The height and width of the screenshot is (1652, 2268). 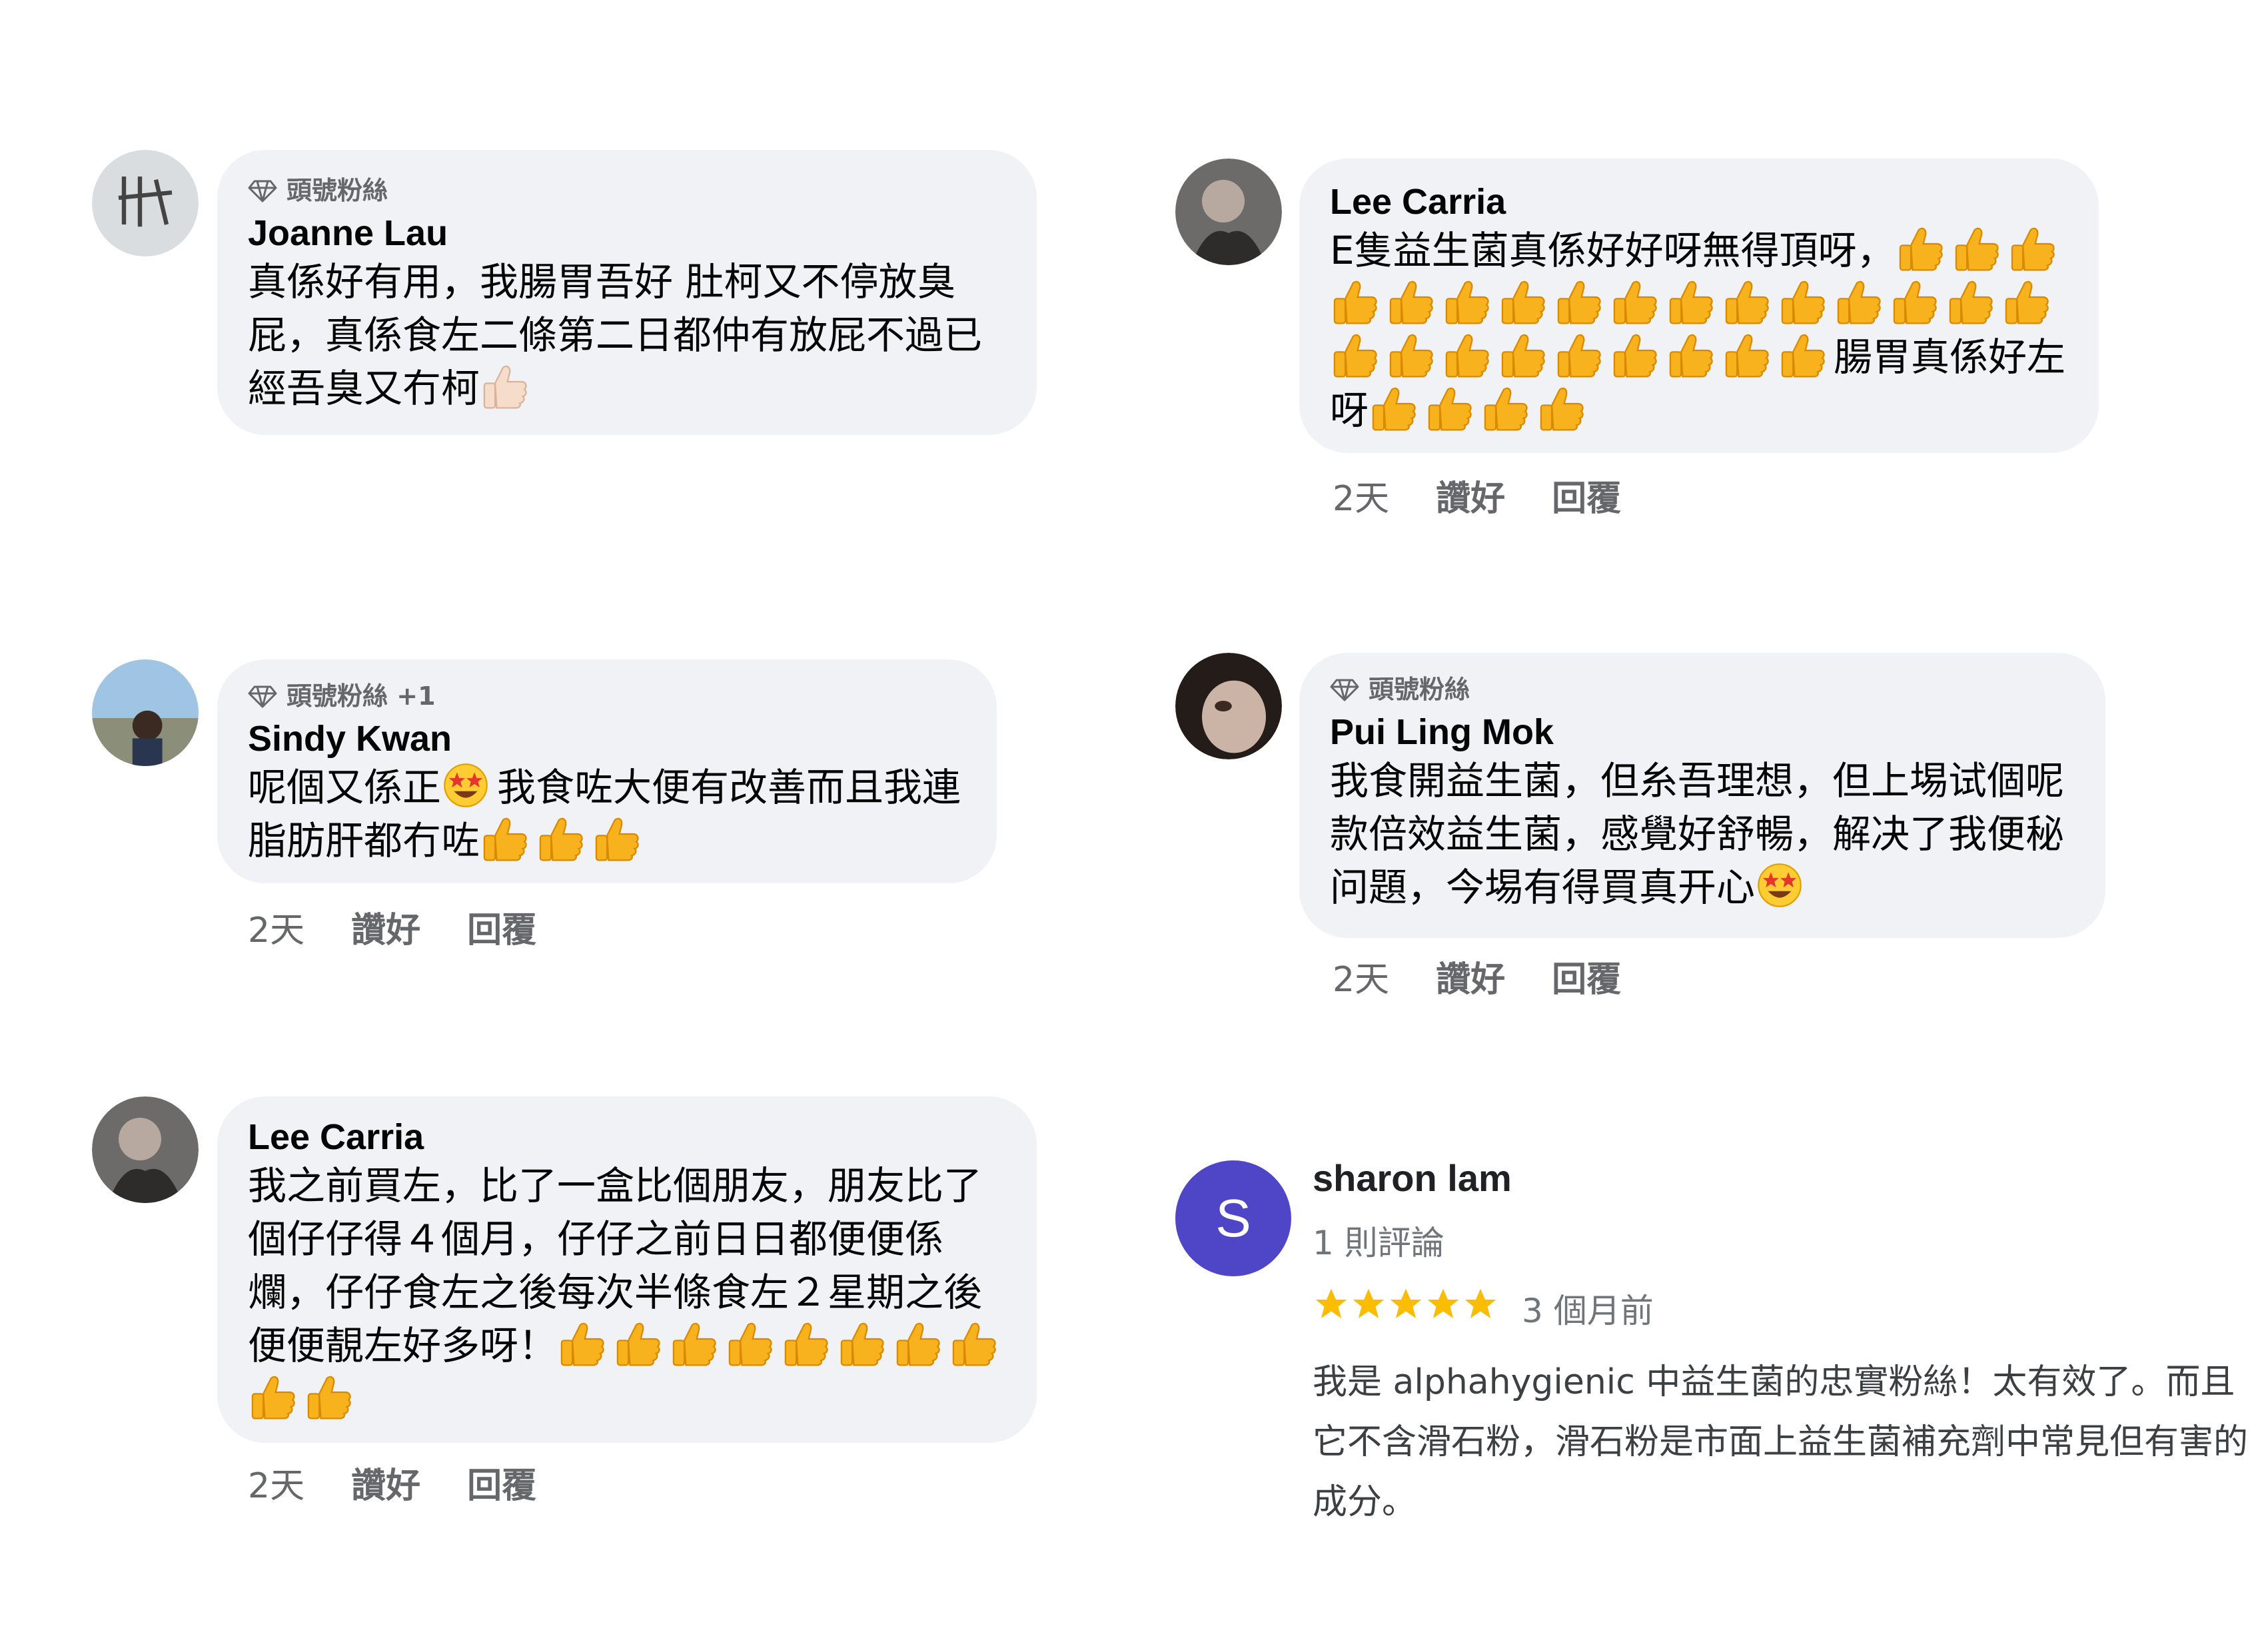 I want to click on avatar-joanne-lau, so click(x=145, y=203).